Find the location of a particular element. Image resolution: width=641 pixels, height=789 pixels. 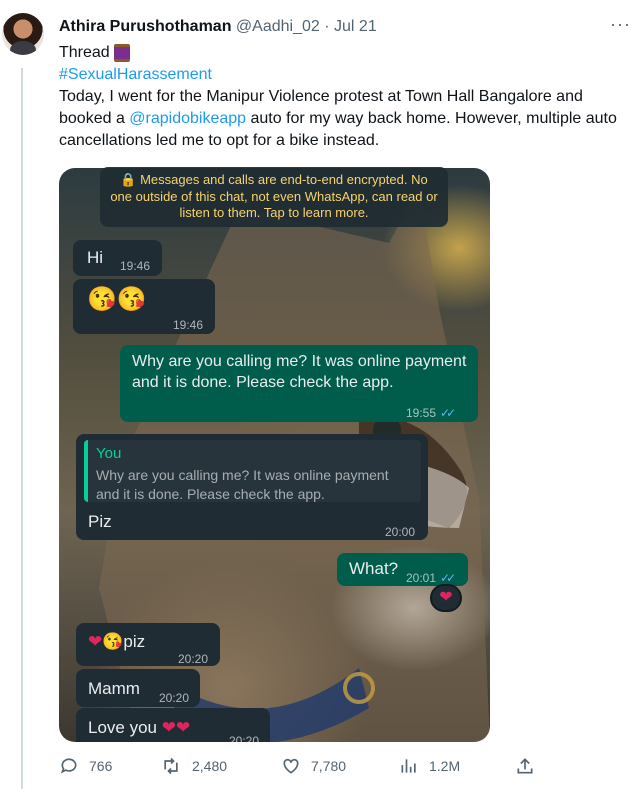

message-text: Mamm is located at coordinates (114, 688).